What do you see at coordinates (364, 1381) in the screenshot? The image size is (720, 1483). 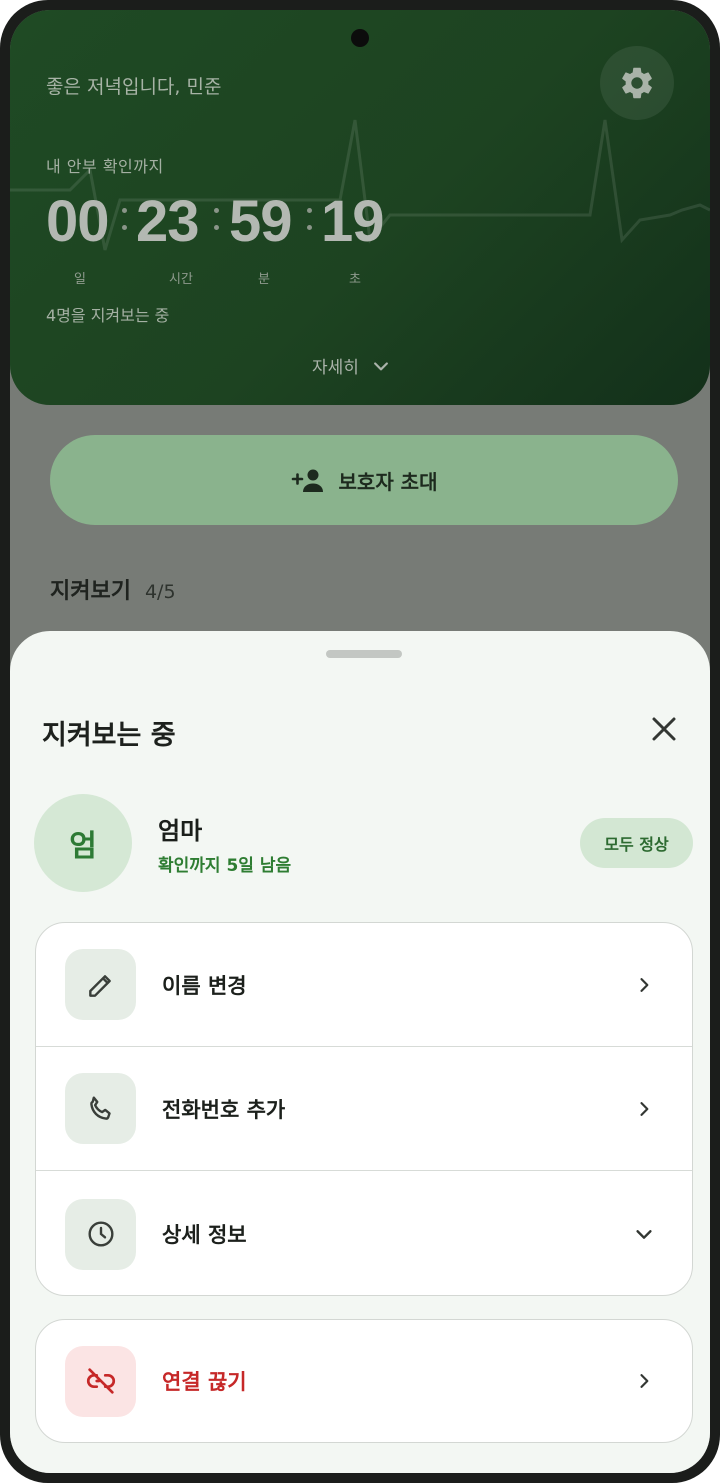 I see `disconnect-button: 연결 끊기` at bounding box center [364, 1381].